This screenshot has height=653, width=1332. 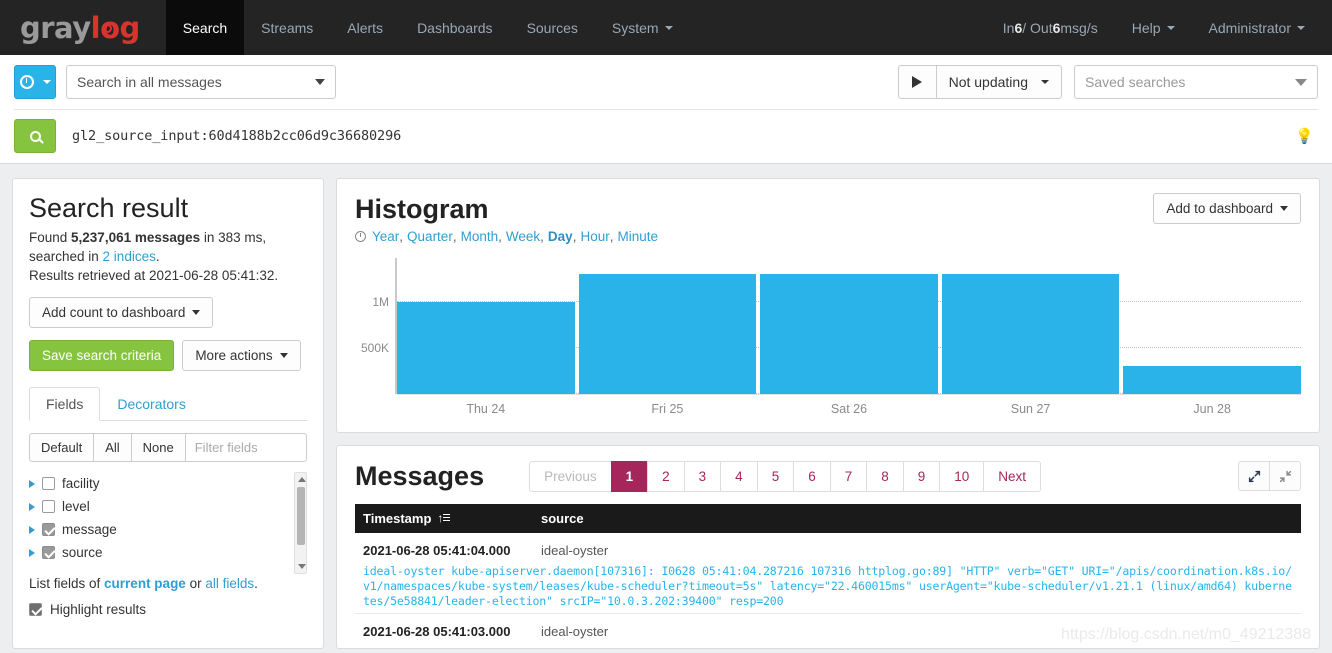 What do you see at coordinates (300, 516) in the screenshot?
I see `scrollbar-thumb` at bounding box center [300, 516].